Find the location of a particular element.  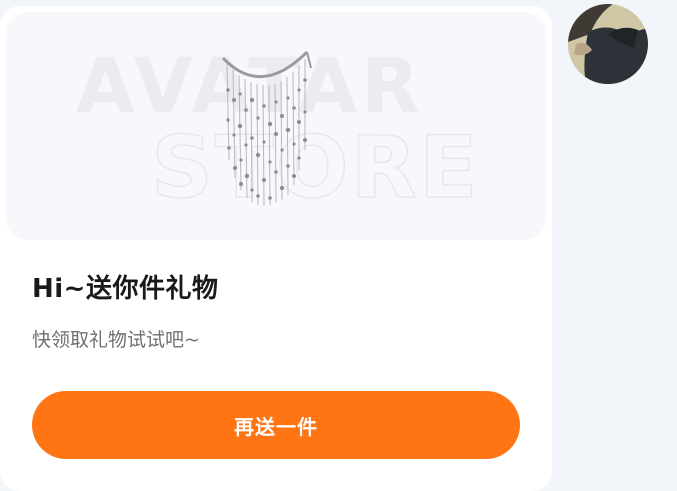

avatar-image is located at coordinates (608, 44).